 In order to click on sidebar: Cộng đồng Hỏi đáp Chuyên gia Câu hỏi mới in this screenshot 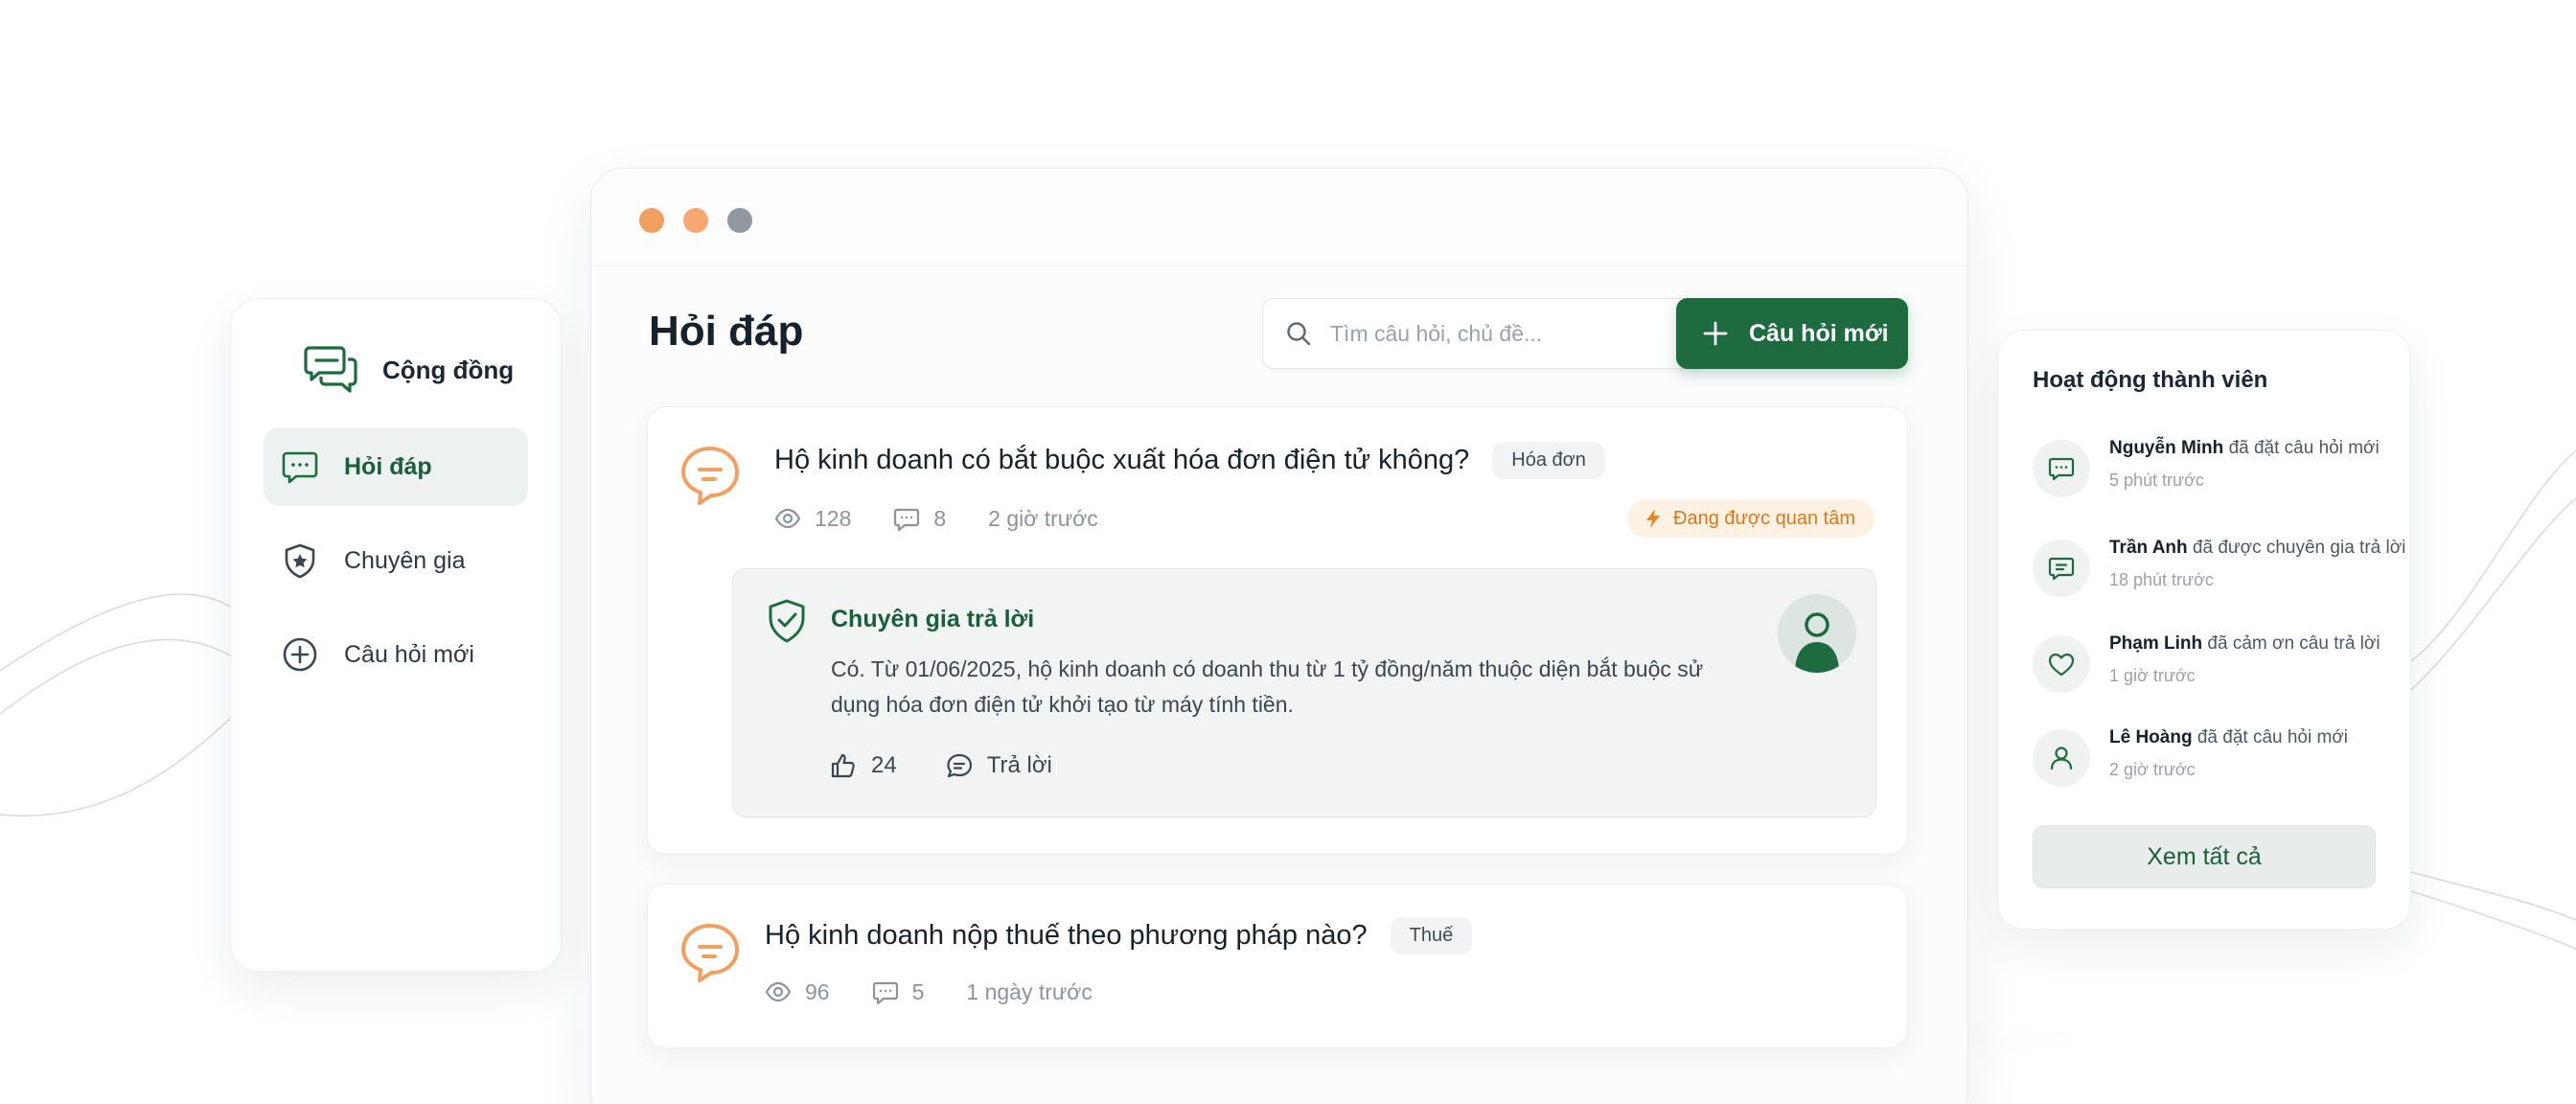, I will do `click(396, 635)`.